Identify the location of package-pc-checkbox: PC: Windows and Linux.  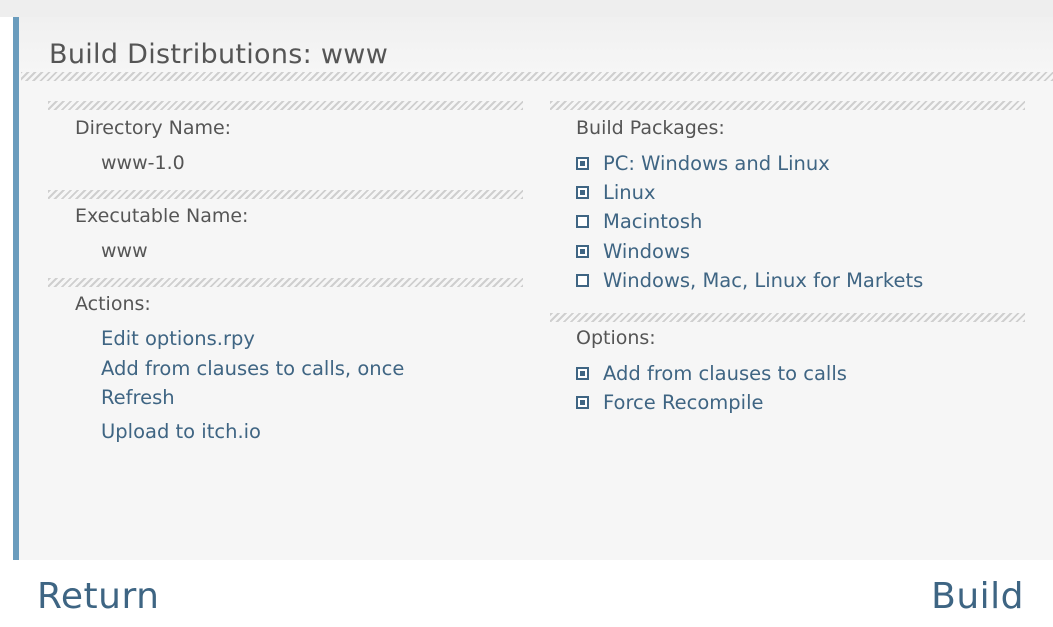
(703, 163).